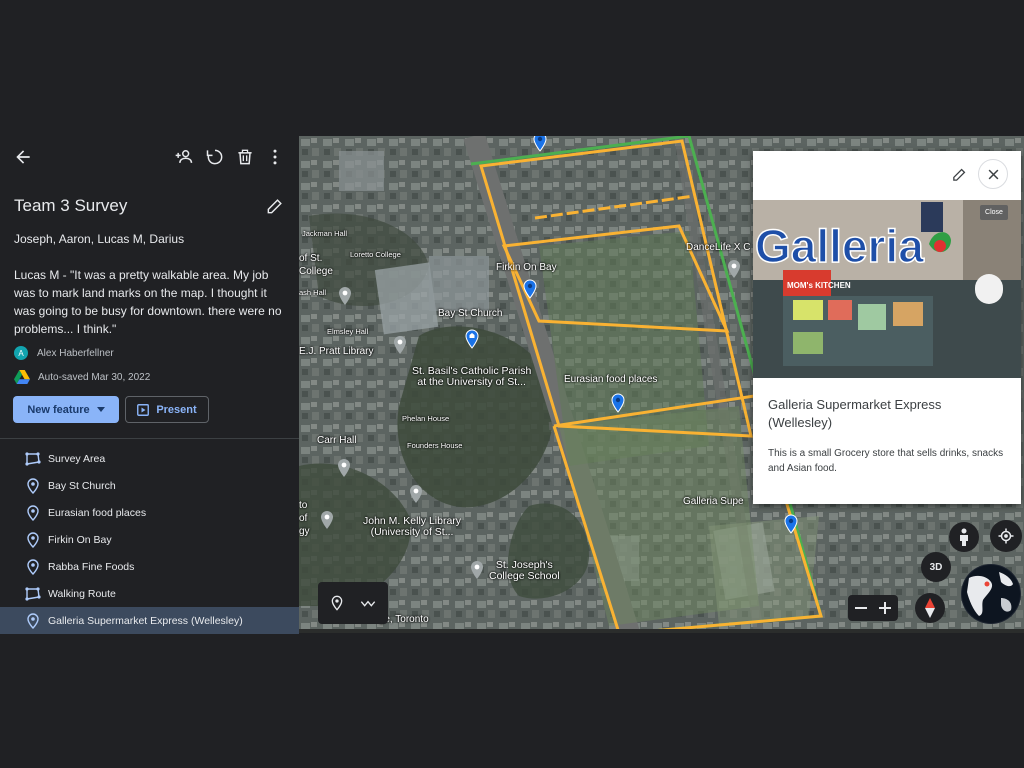  I want to click on dropdown-caret-icon, so click(100, 409).